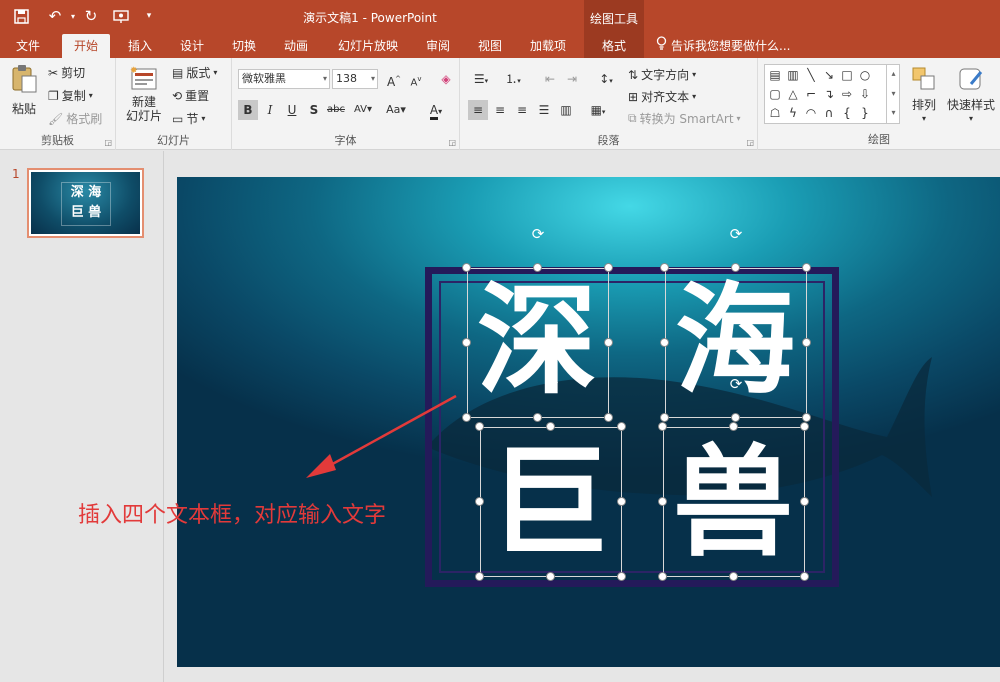 This screenshot has height=682, width=1000. Describe the element at coordinates (396, 110) in the screenshot. I see `change-case-icon: Aa▾` at that location.